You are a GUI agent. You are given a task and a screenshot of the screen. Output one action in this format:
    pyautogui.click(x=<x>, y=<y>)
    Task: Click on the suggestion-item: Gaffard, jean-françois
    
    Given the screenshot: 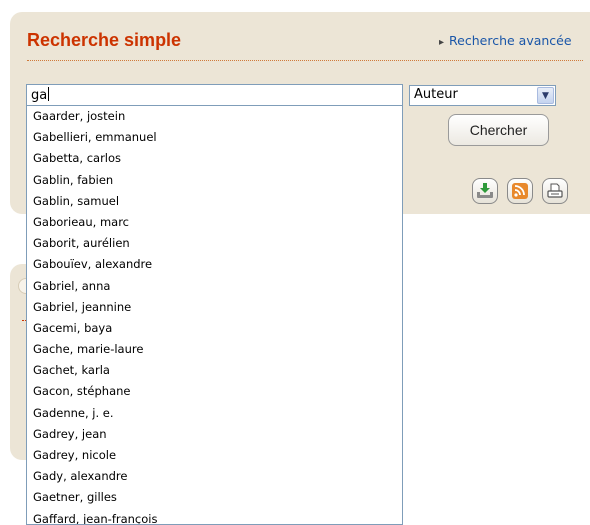 What is the action you would take?
    pyautogui.click(x=214, y=516)
    